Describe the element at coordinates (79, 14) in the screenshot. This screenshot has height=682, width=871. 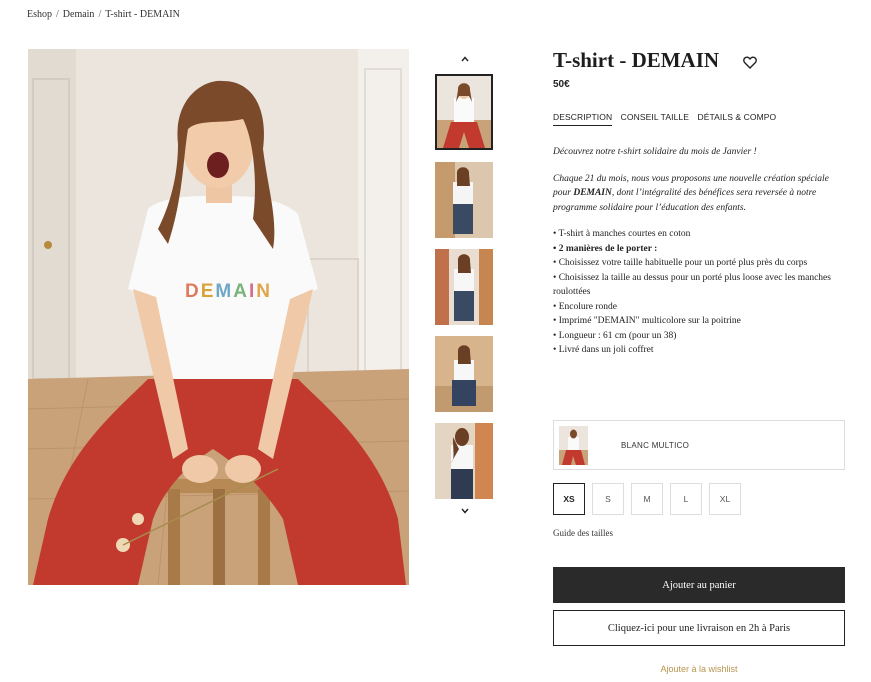
I see `breadcrumb-demain: Demain` at that location.